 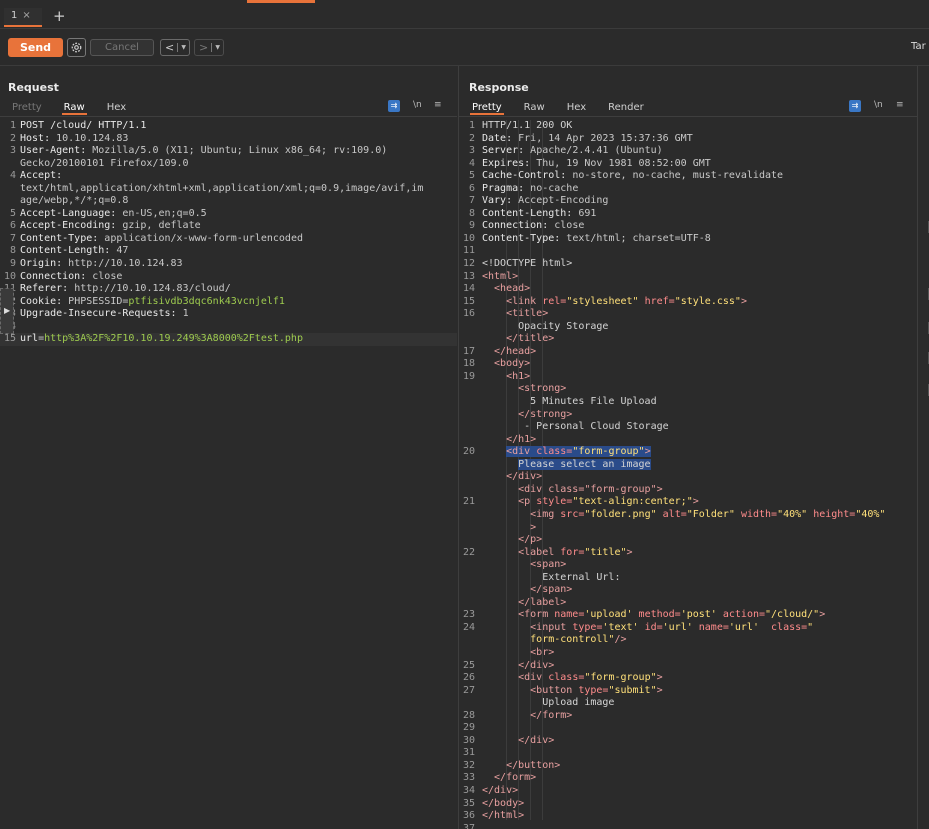 What do you see at coordinates (653, 627) in the screenshot?
I see `code-token: id=` at bounding box center [653, 627].